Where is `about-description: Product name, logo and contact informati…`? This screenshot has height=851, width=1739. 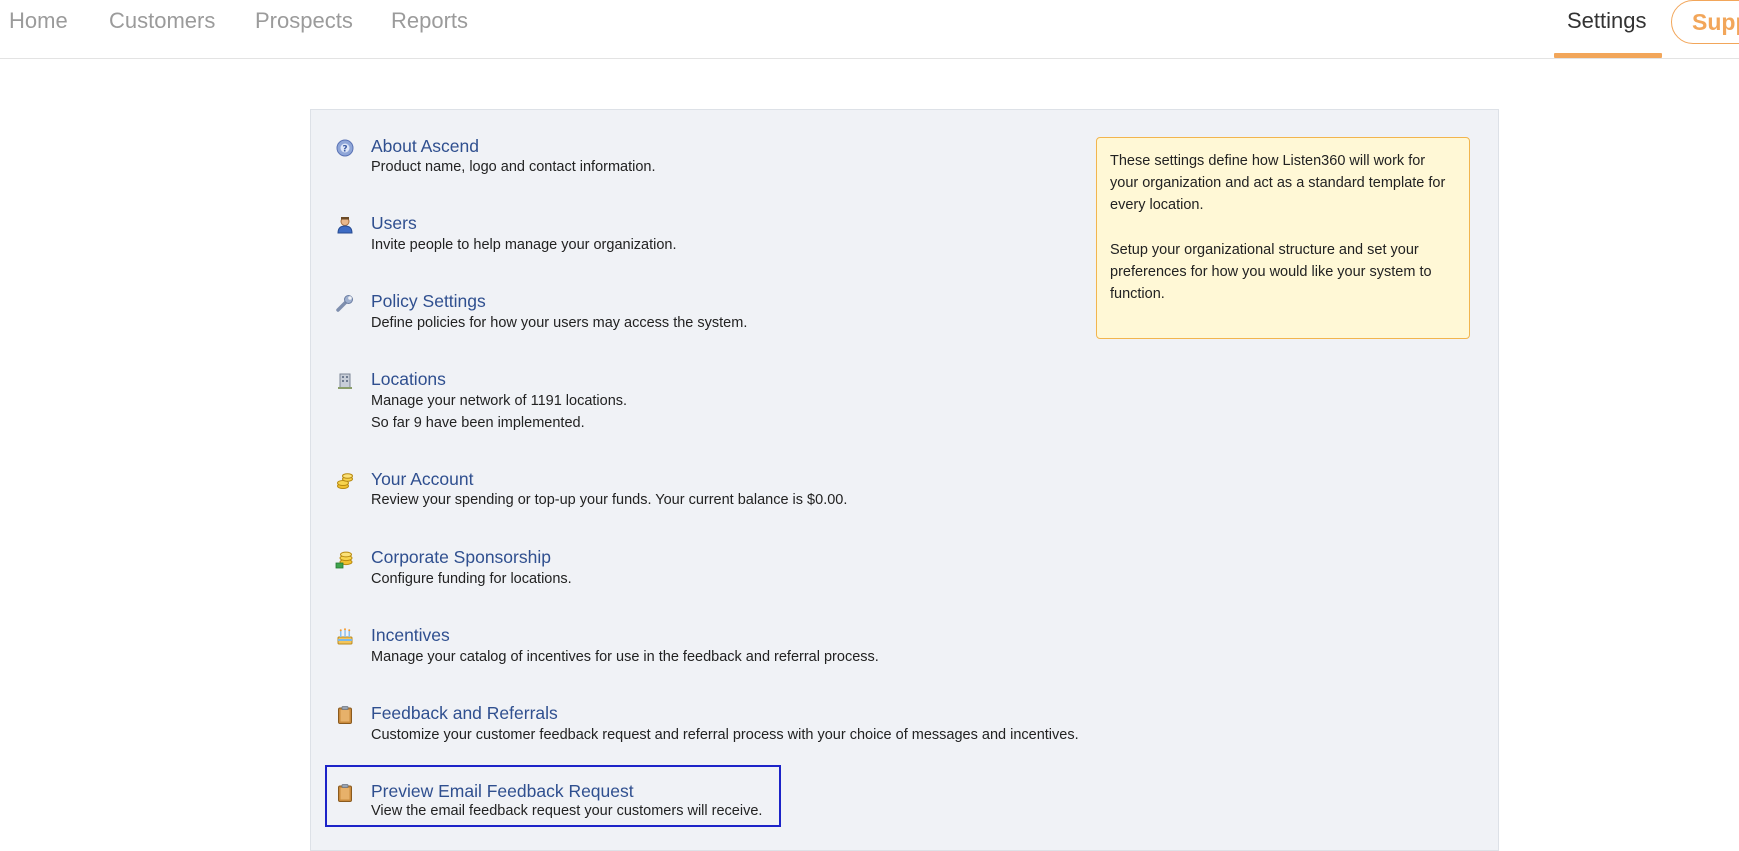
about-description: Product name, logo and contact informati… is located at coordinates (513, 167).